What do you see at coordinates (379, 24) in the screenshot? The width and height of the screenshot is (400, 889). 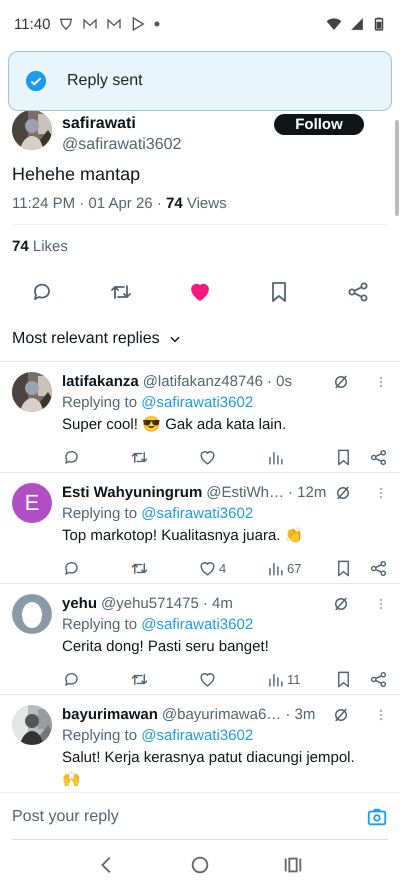 I see `battery-icon` at bounding box center [379, 24].